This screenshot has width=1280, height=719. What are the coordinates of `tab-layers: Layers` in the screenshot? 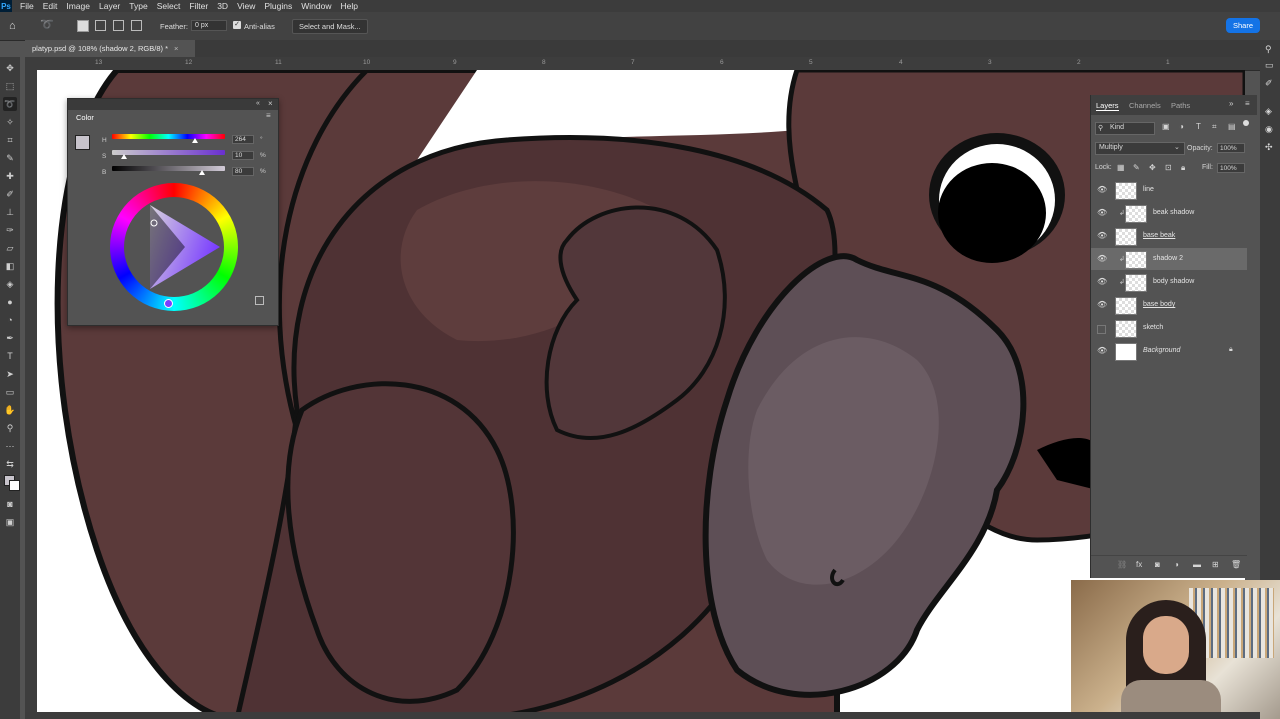 It's located at (1107, 106).